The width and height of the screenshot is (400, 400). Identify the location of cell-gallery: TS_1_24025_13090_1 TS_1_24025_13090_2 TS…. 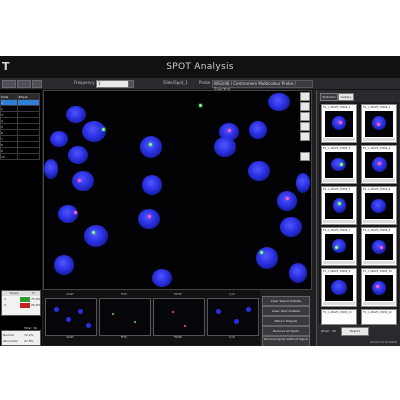
(359, 213).